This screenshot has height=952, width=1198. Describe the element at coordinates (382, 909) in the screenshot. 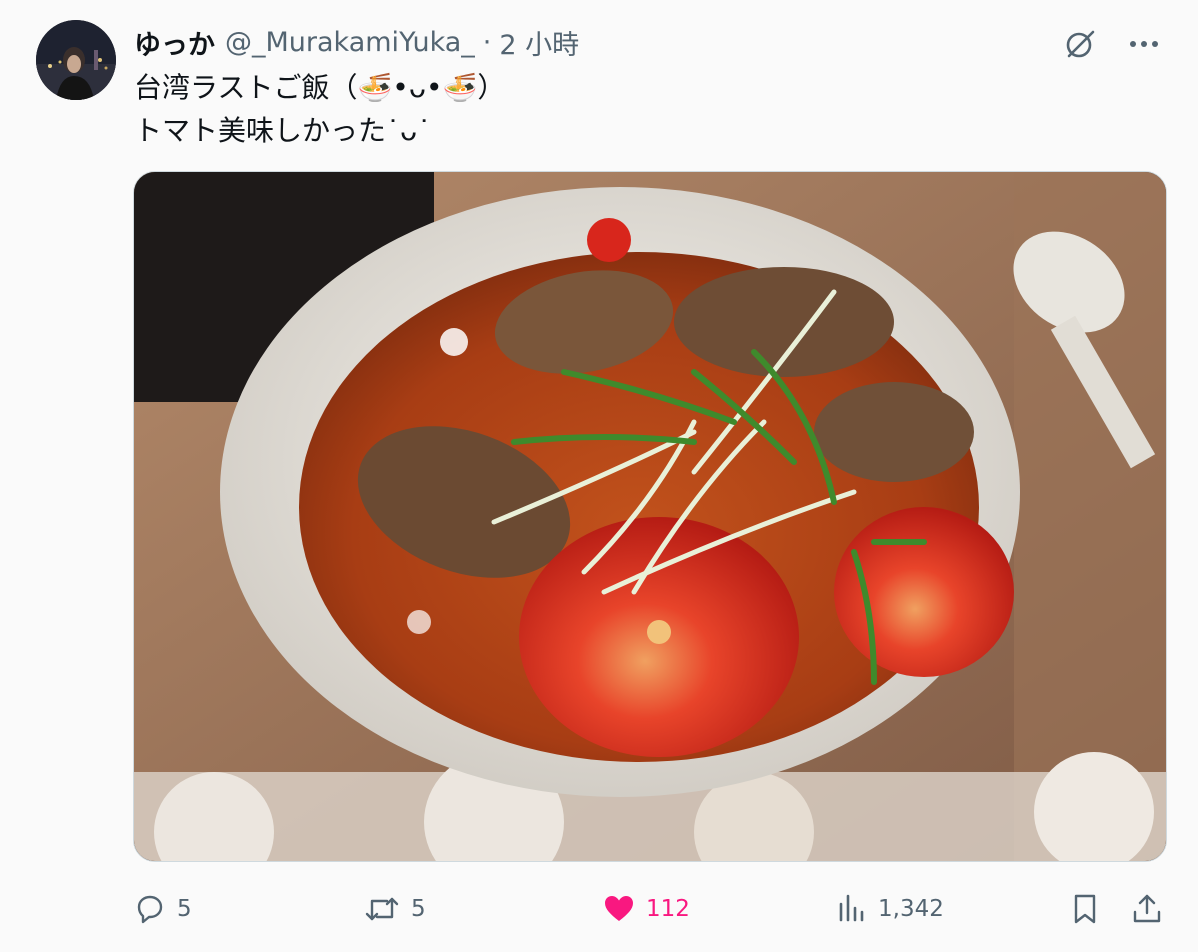

I see `retweet-icon` at that location.